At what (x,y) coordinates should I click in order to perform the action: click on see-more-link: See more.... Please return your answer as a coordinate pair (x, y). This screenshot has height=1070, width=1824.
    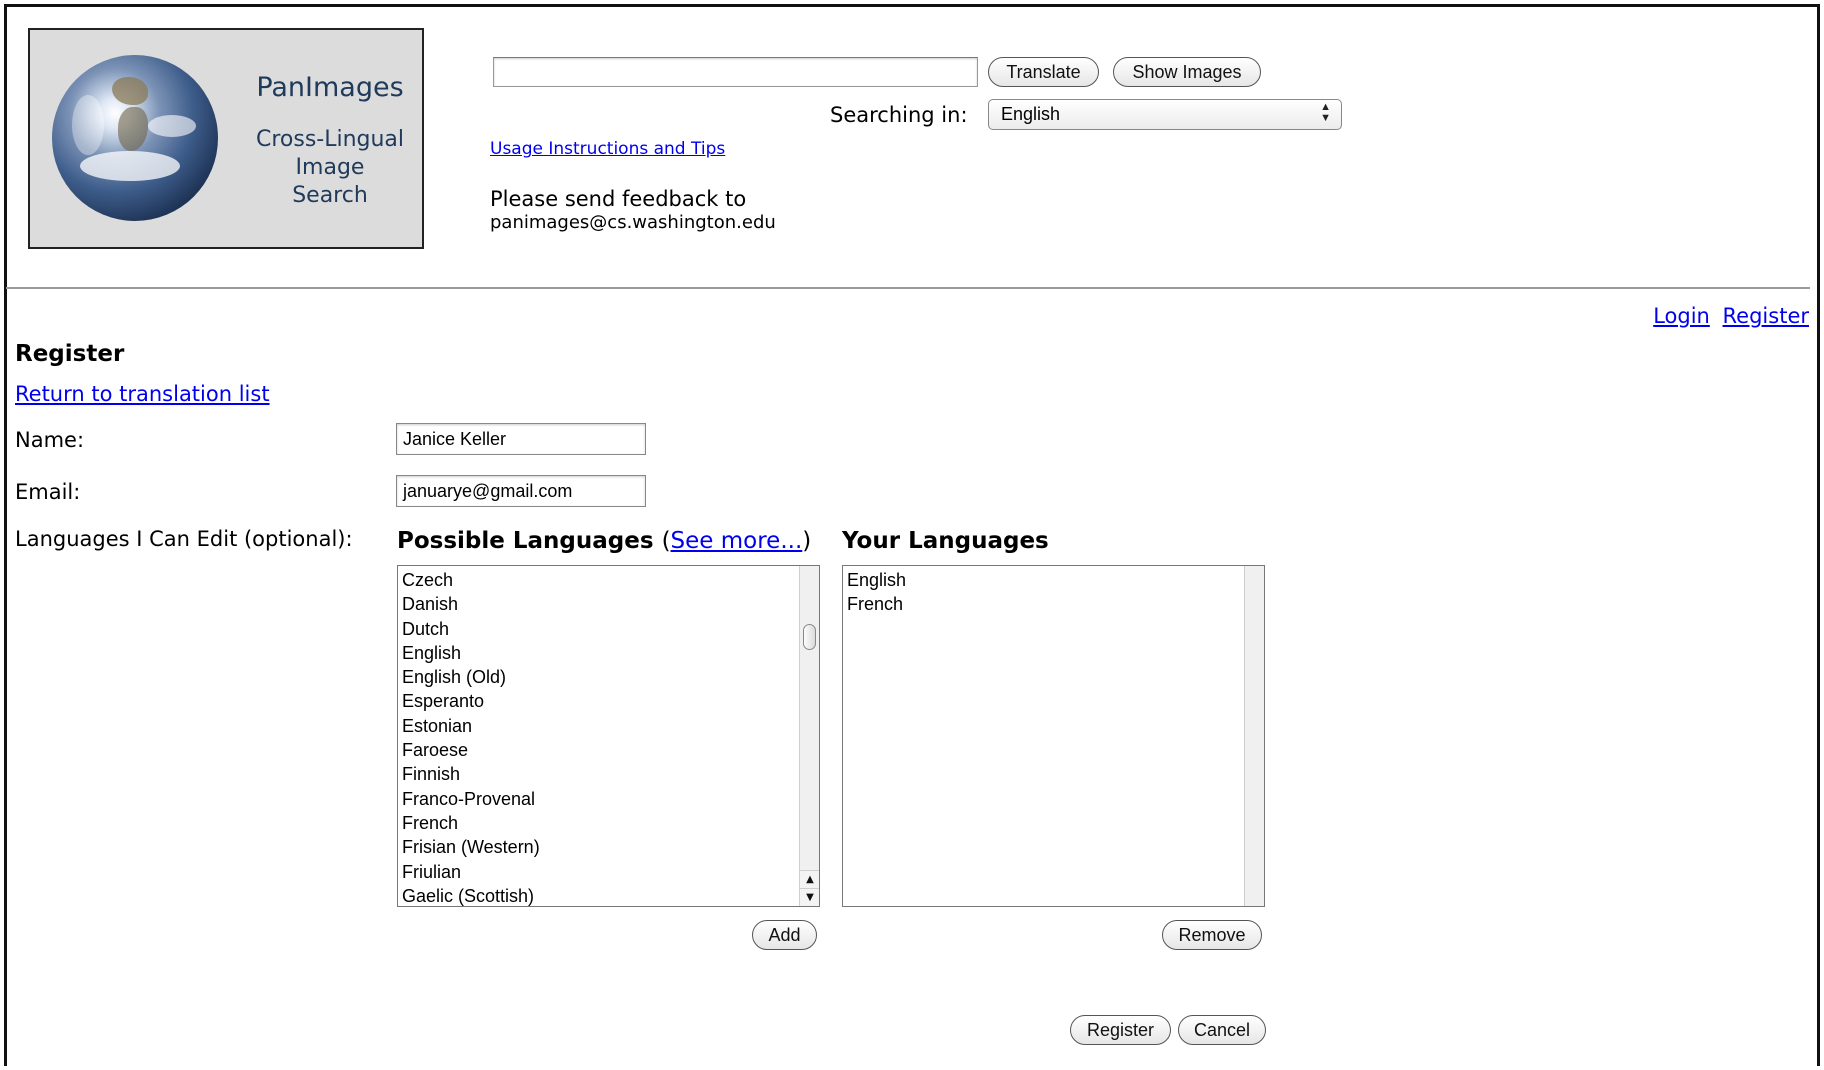
    Looking at the image, I should click on (737, 541).